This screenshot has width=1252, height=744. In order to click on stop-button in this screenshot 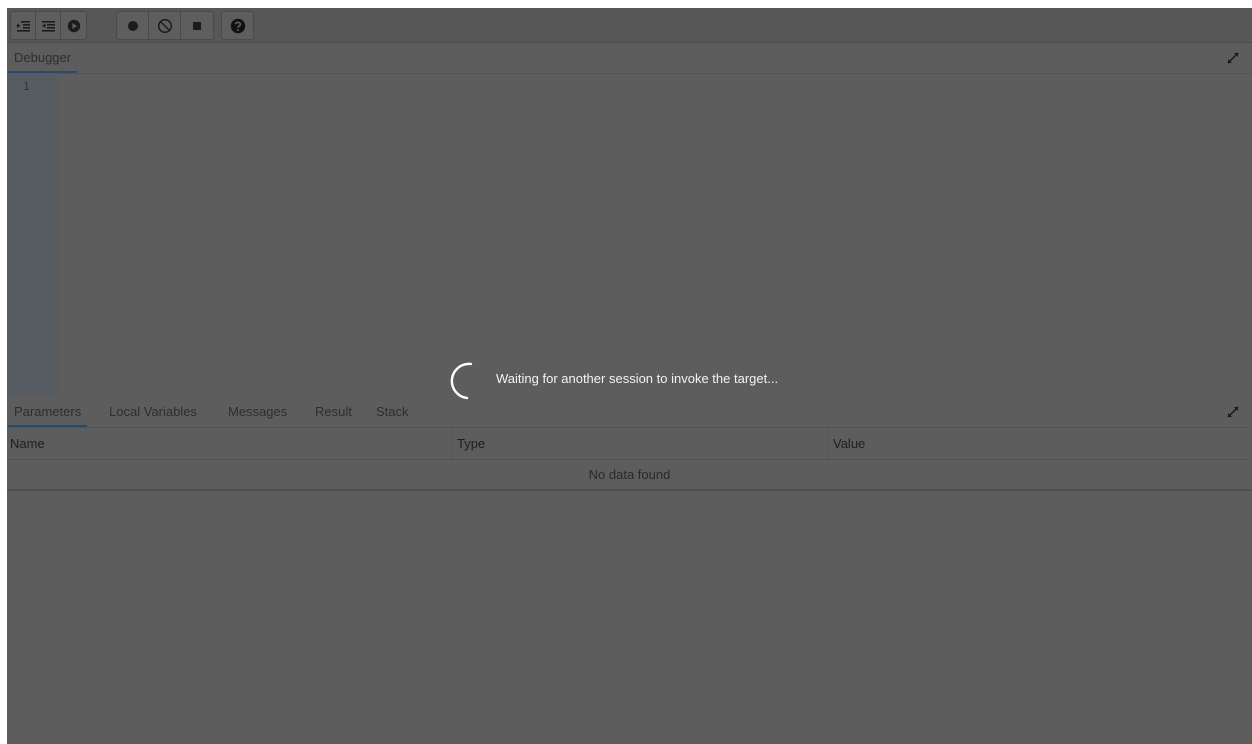, I will do `click(197, 25)`.